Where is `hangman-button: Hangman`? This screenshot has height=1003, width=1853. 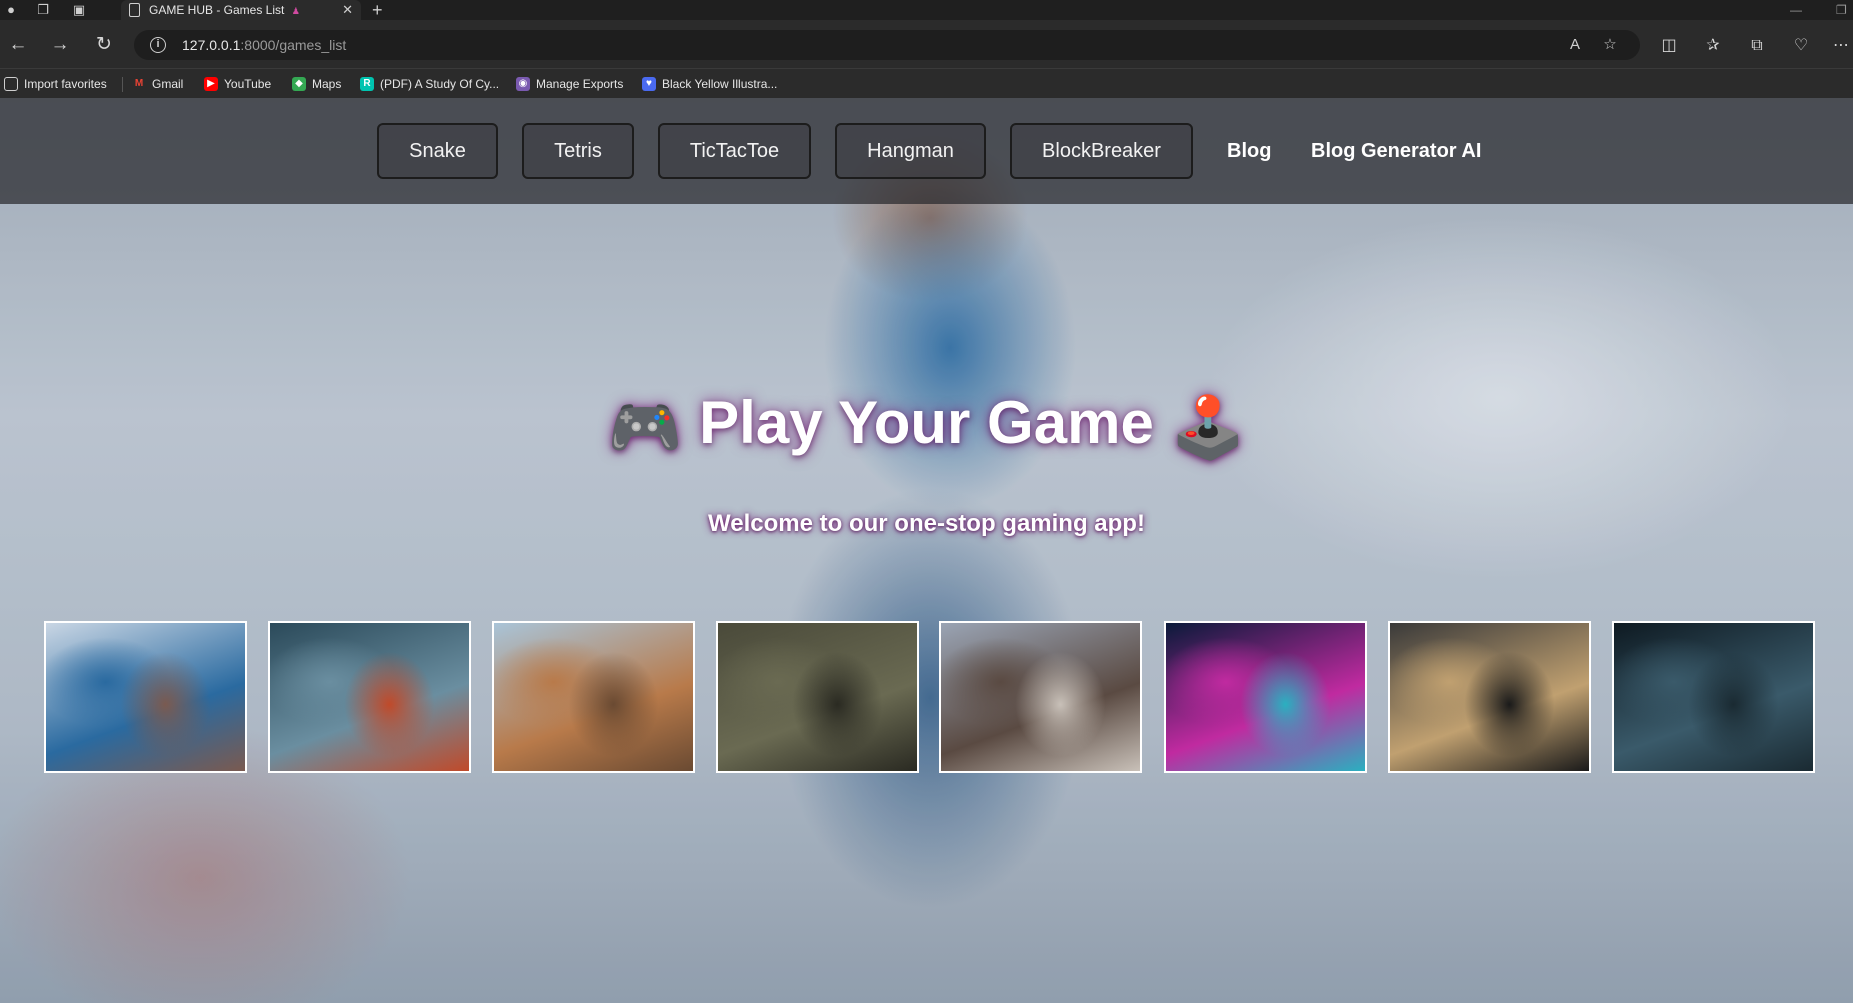 hangman-button: Hangman is located at coordinates (910, 151).